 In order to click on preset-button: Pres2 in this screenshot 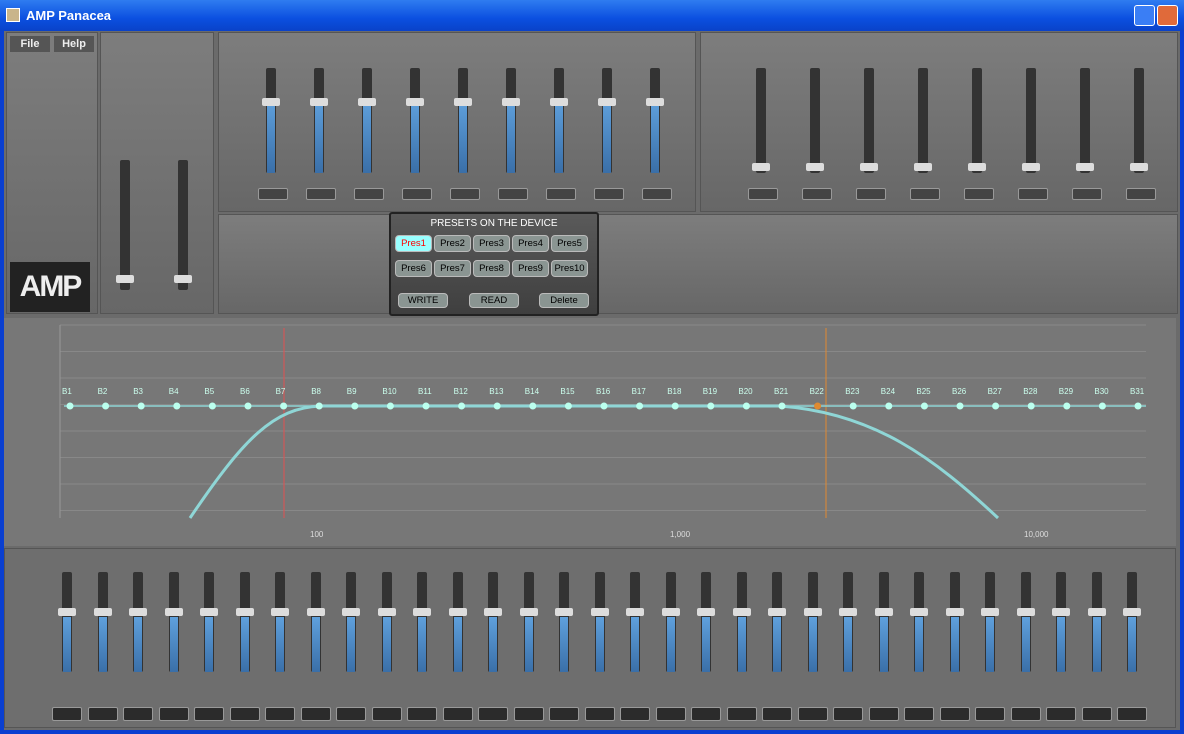, I will do `click(452, 243)`.